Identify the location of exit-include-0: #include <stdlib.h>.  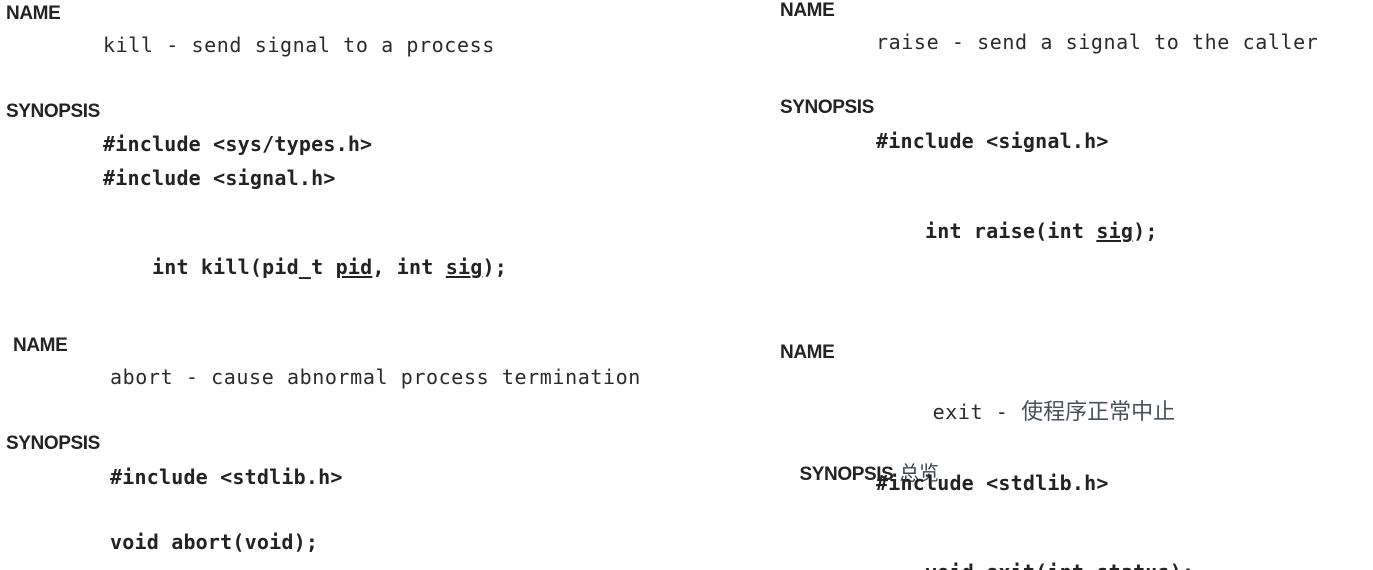
(992, 483).